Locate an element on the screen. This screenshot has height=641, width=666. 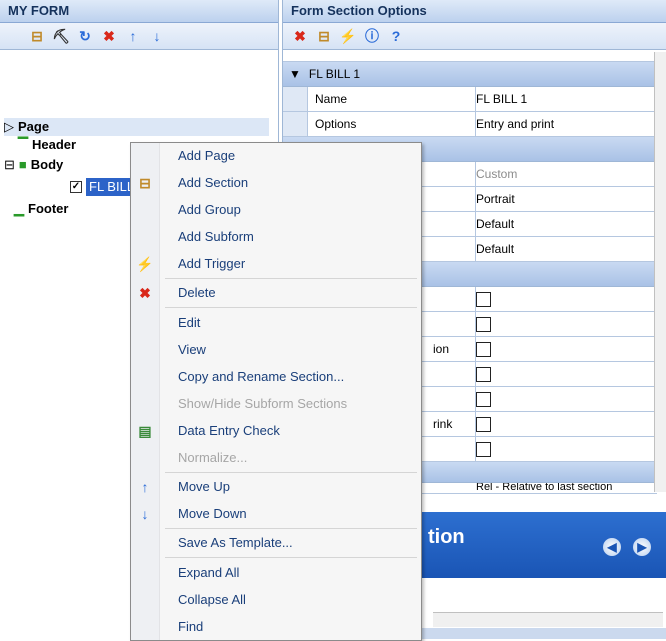
menu-item-find: Find is located at coordinates (276, 627).